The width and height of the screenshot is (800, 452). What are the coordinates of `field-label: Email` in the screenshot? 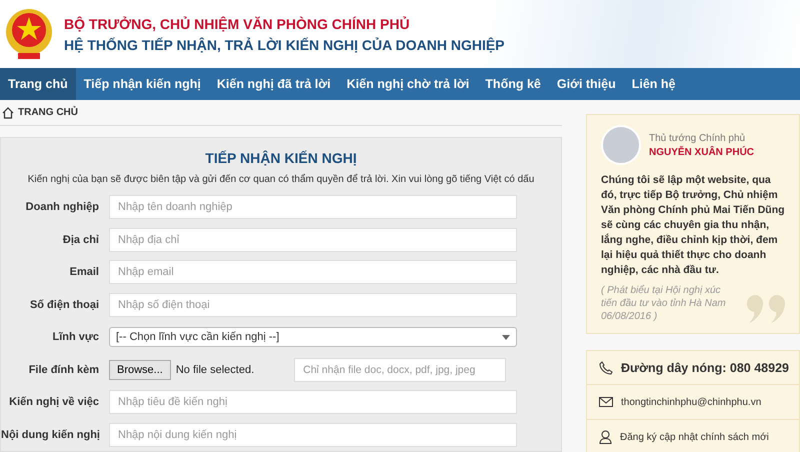 It's located at (84, 272).